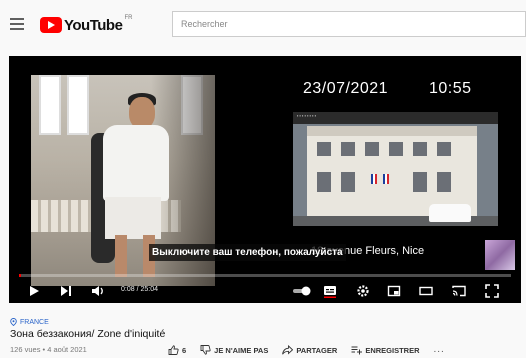 This screenshot has width=526, height=358. What do you see at coordinates (93, 25) in the screenshot?
I see `logo-text: YouTube` at bounding box center [93, 25].